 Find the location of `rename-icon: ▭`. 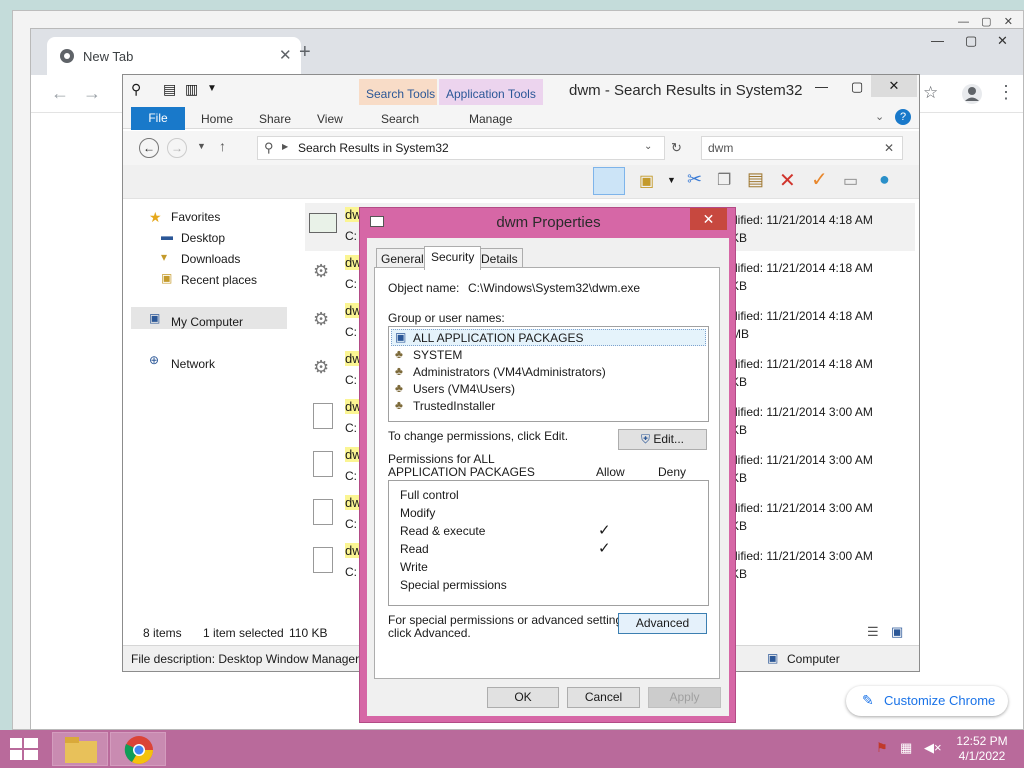

rename-icon: ▭ is located at coordinates (850, 181).